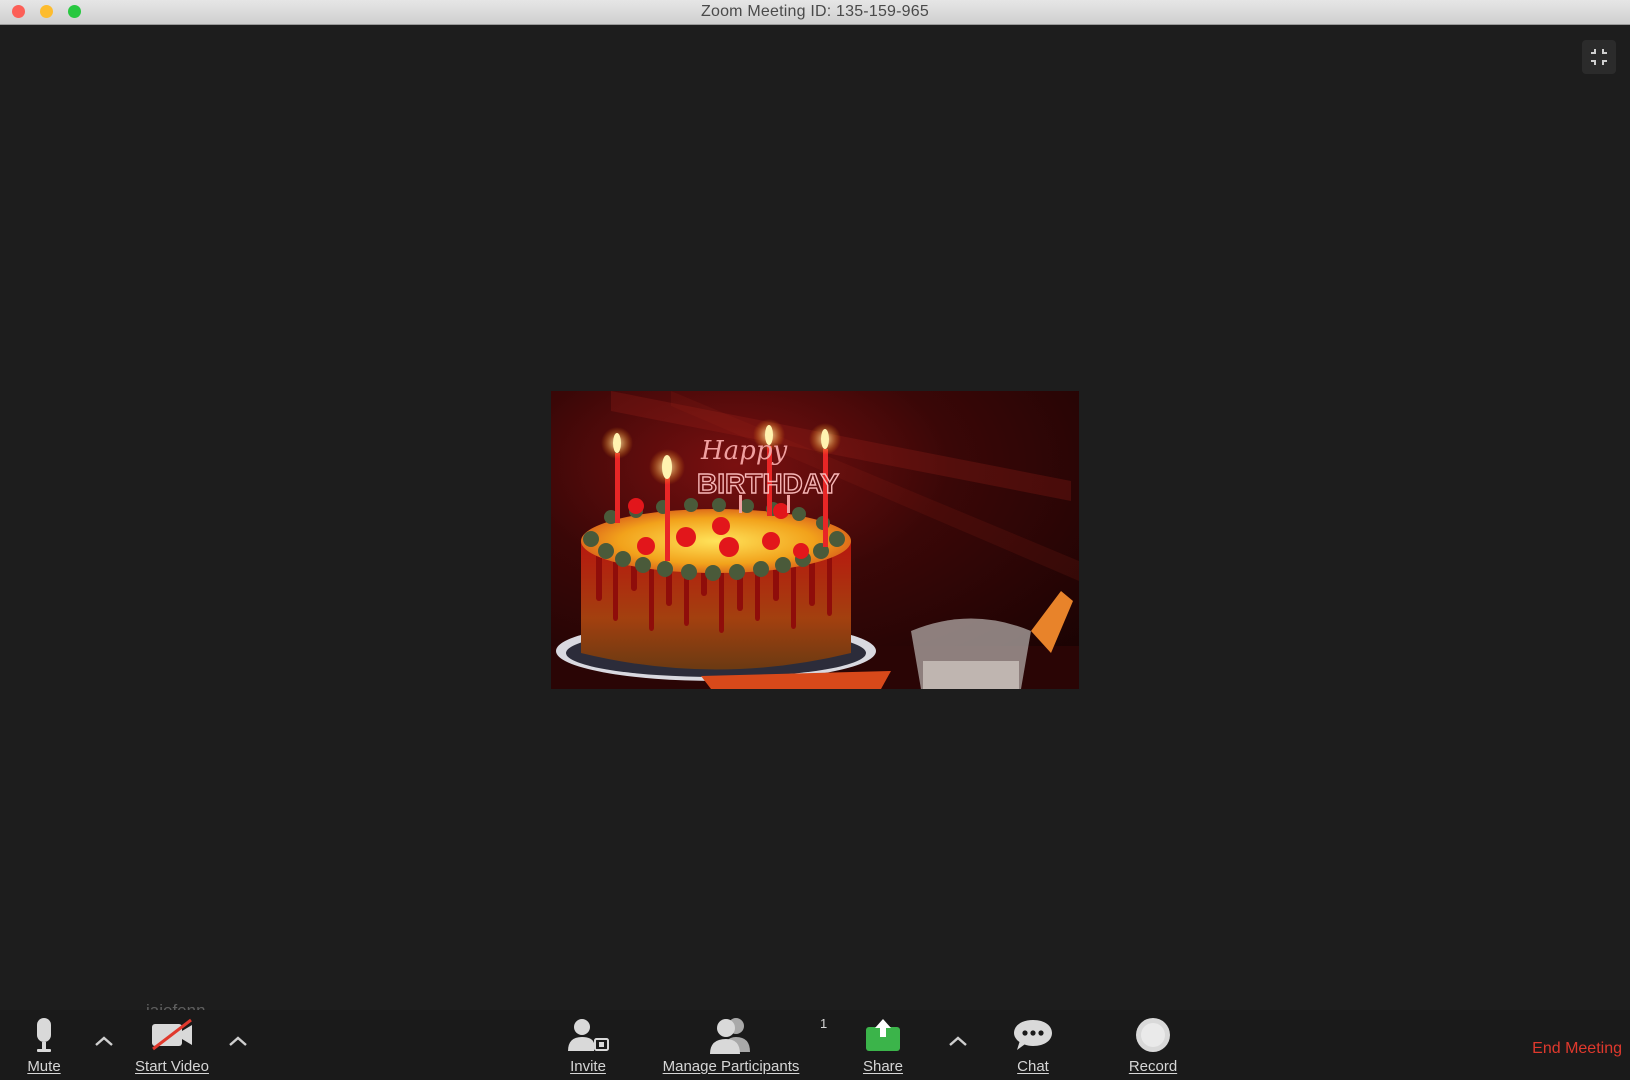 Image resolution: width=1630 pixels, height=1080 pixels. I want to click on chat-bubble-icon, so click(1033, 1035).